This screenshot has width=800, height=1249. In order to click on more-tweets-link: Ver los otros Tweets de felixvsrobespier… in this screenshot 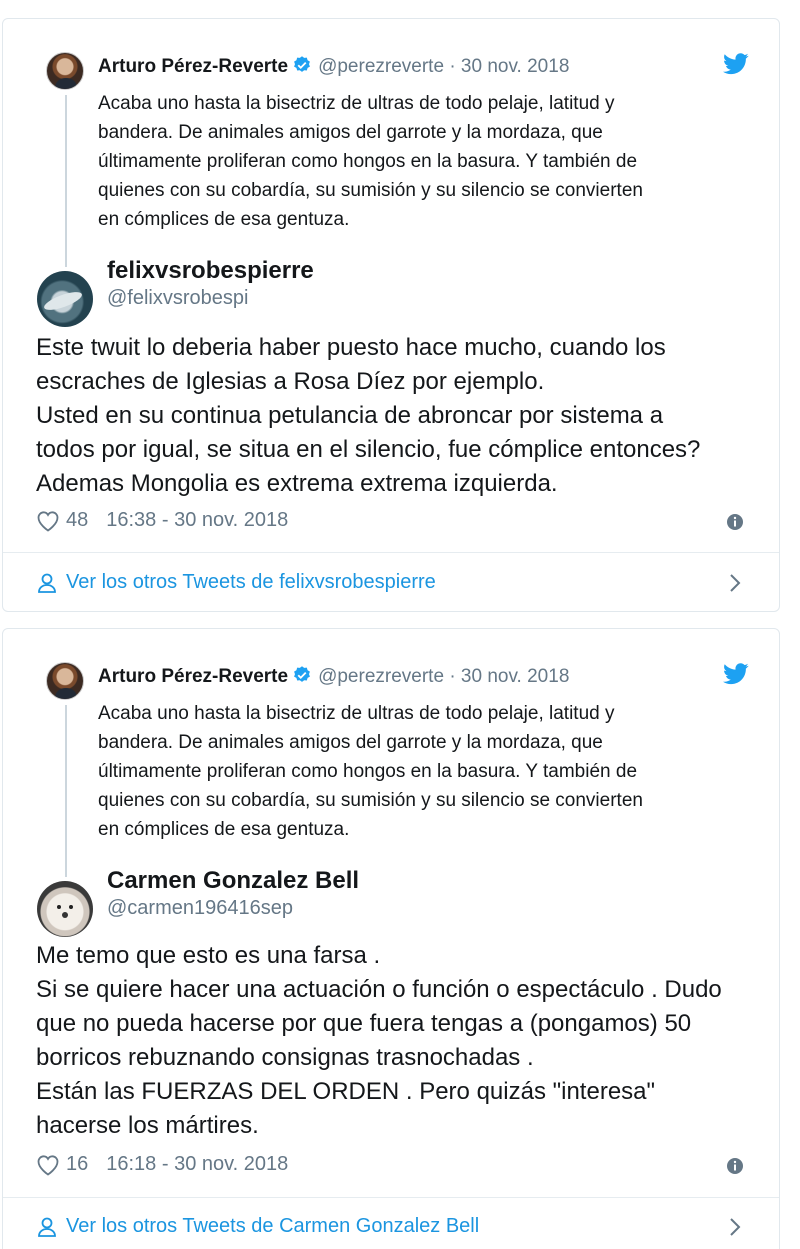, I will do `click(236, 582)`.